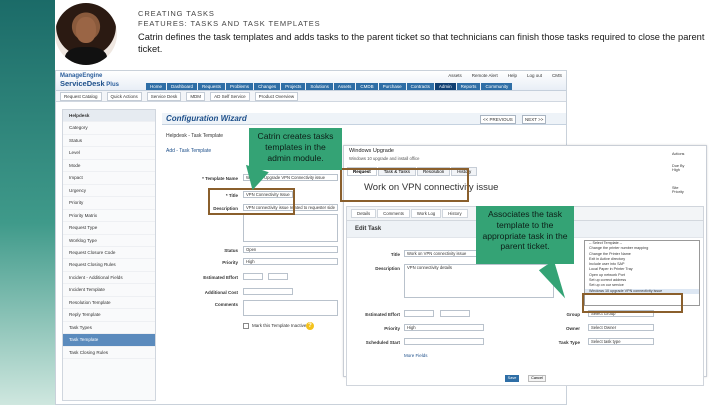  Describe the element at coordinates (189, 151) in the screenshot. I see `sub-breadcrumb: Add - Task Template` at that location.